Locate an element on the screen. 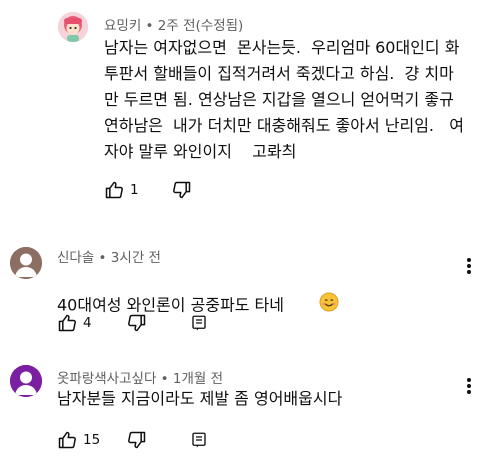 This screenshot has height=459, width=501. comment-line: 투판서 할배들이 집적거려서 죽겠다고 하심. 걍 치마 is located at coordinates (279, 73).